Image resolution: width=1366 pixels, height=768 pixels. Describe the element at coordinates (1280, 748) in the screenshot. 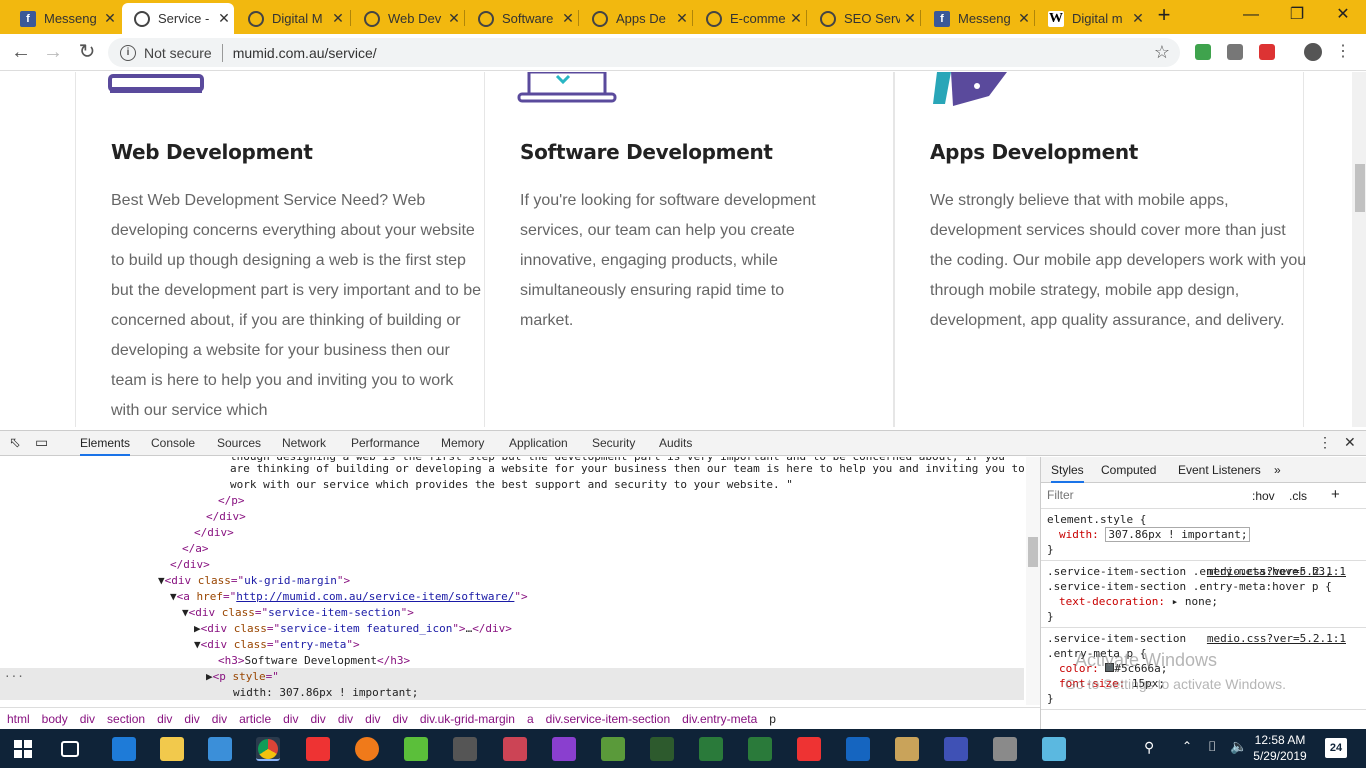

I see `taskbar-clock: 12:58 AM 5/29/2019` at that location.